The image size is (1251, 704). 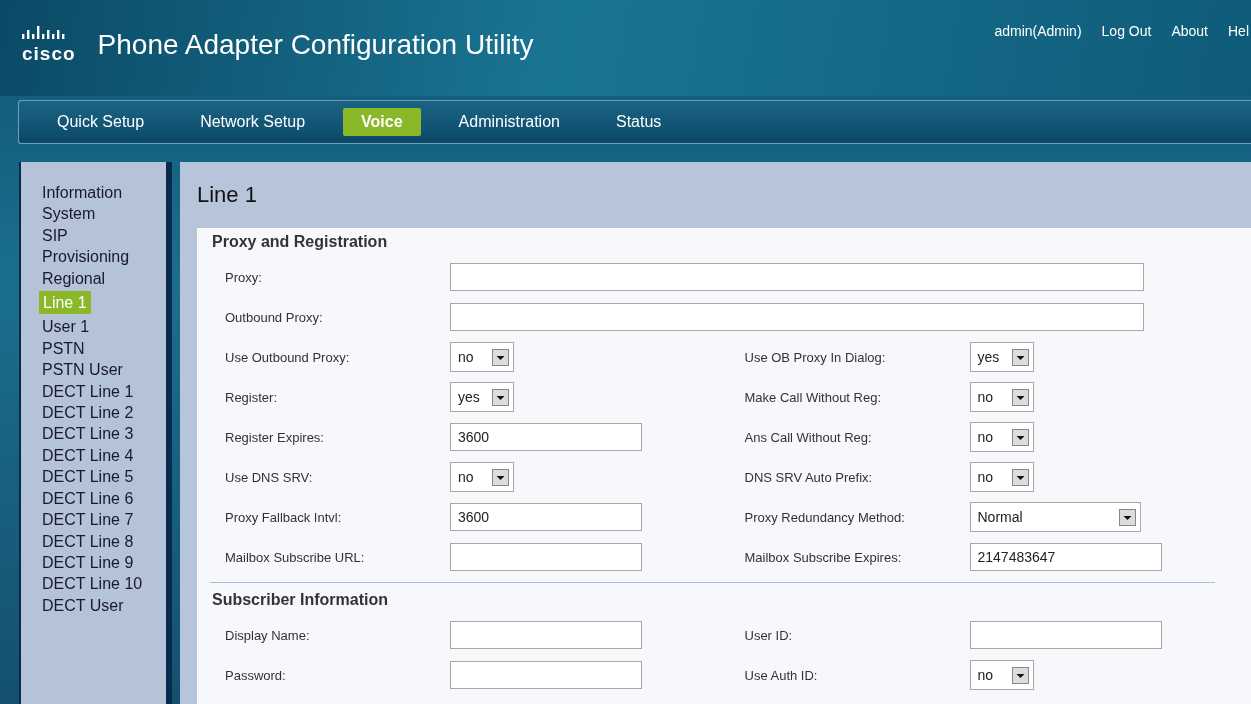 I want to click on header-link: About, so click(x=1189, y=31).